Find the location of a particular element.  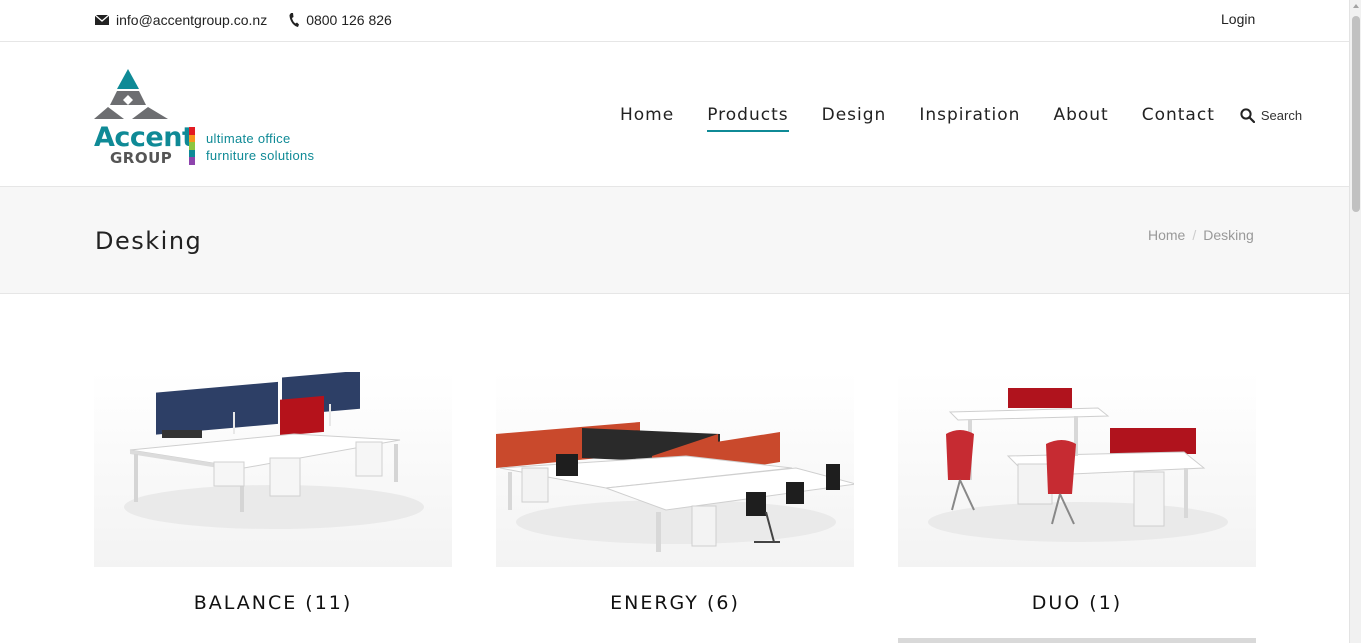

product-card-duo: DUO (1) is located at coordinates (1077, 507).